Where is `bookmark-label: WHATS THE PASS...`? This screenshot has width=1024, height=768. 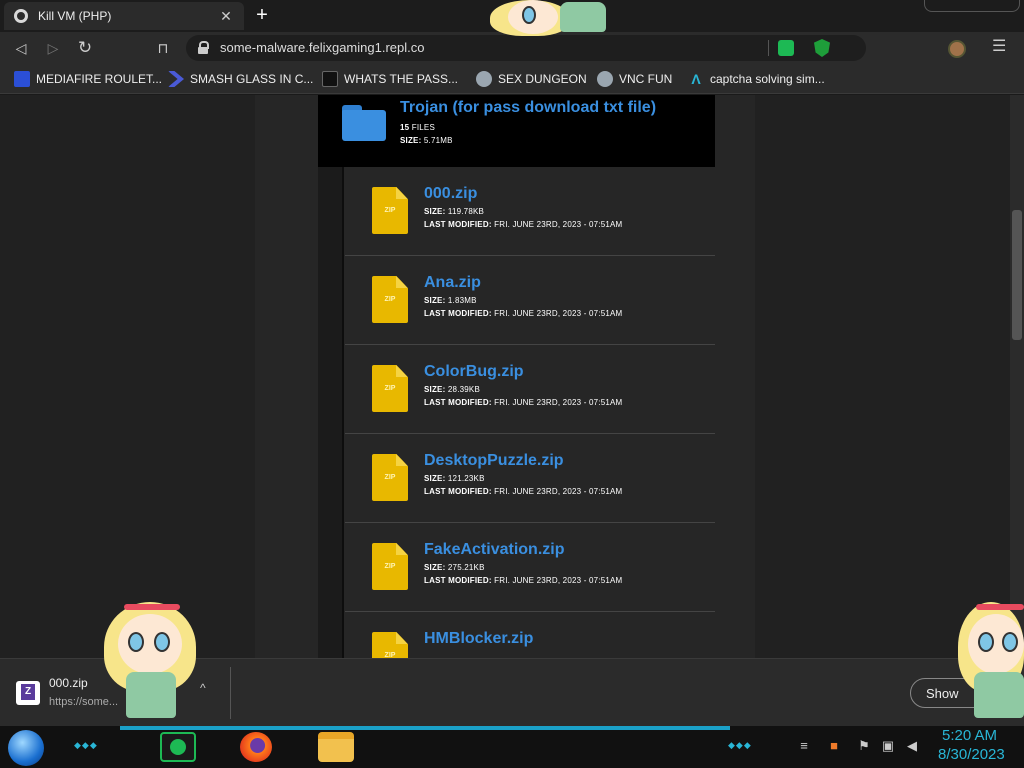 bookmark-label: WHATS THE PASS... is located at coordinates (401, 79).